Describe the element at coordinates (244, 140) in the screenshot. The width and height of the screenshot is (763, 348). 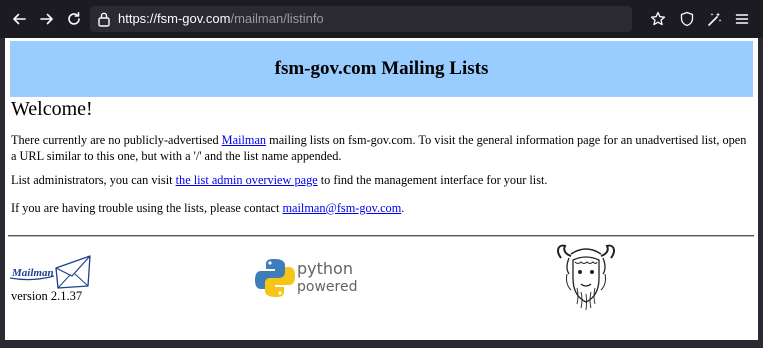
I see `mailman-link: Mailman` at that location.